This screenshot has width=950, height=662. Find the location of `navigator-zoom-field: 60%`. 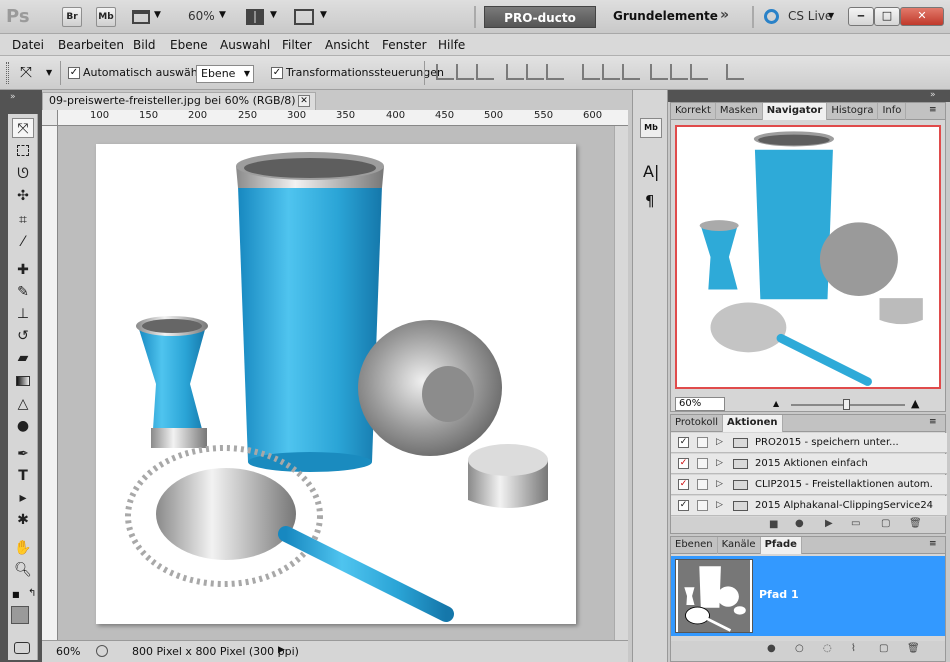

navigator-zoom-field: 60% is located at coordinates (700, 404).